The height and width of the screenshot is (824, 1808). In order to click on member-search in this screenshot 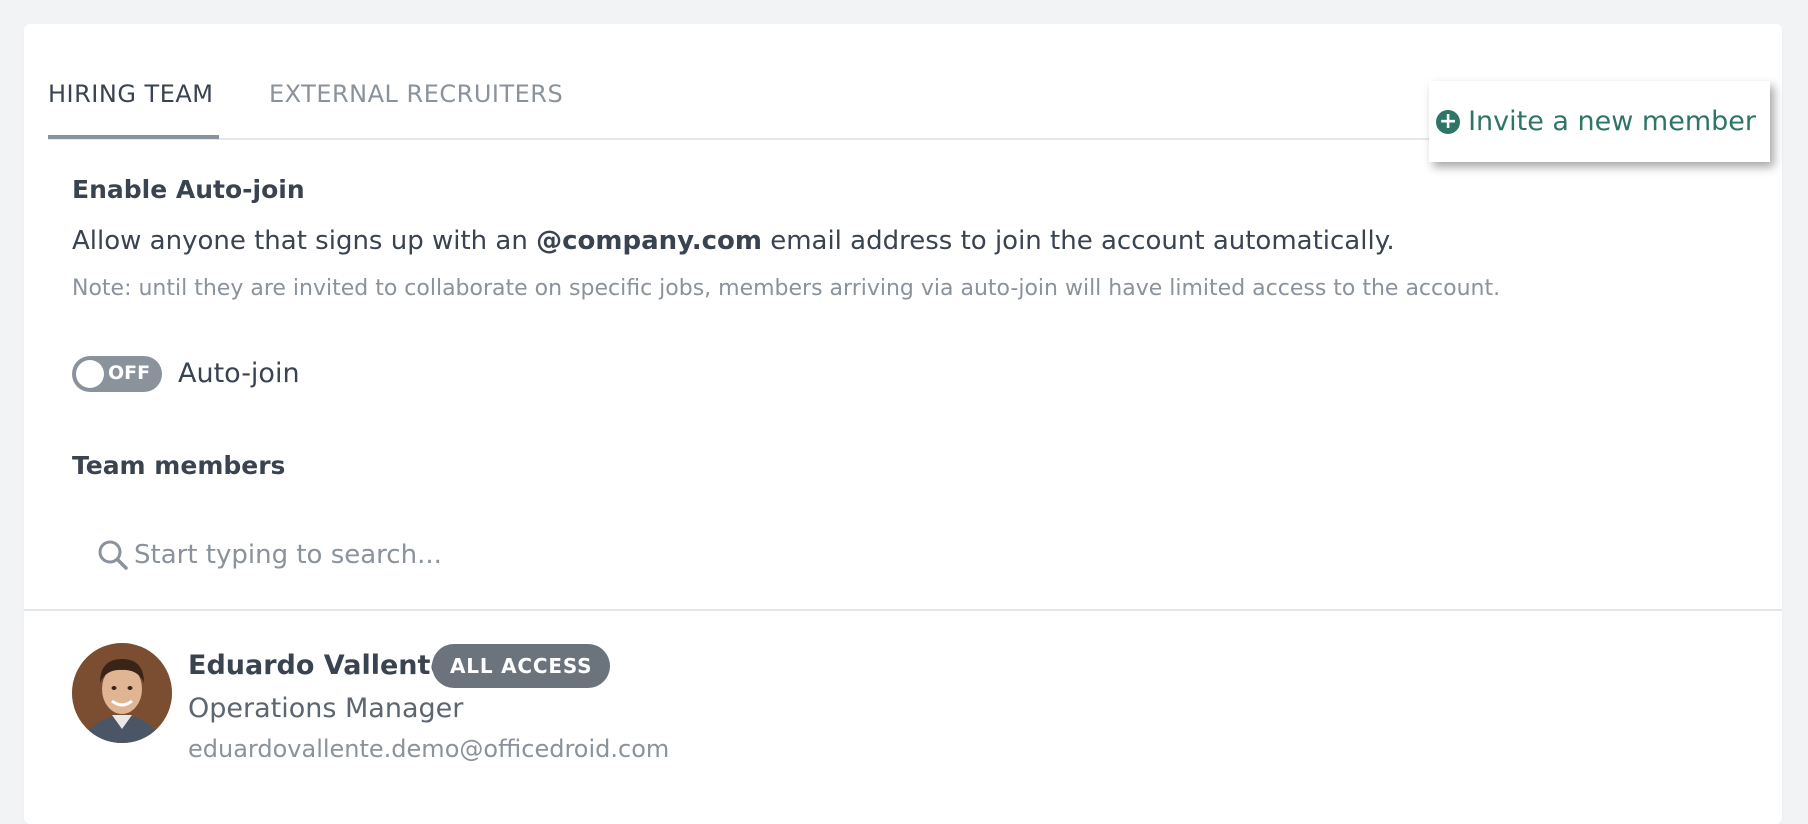, I will do `click(496, 555)`.